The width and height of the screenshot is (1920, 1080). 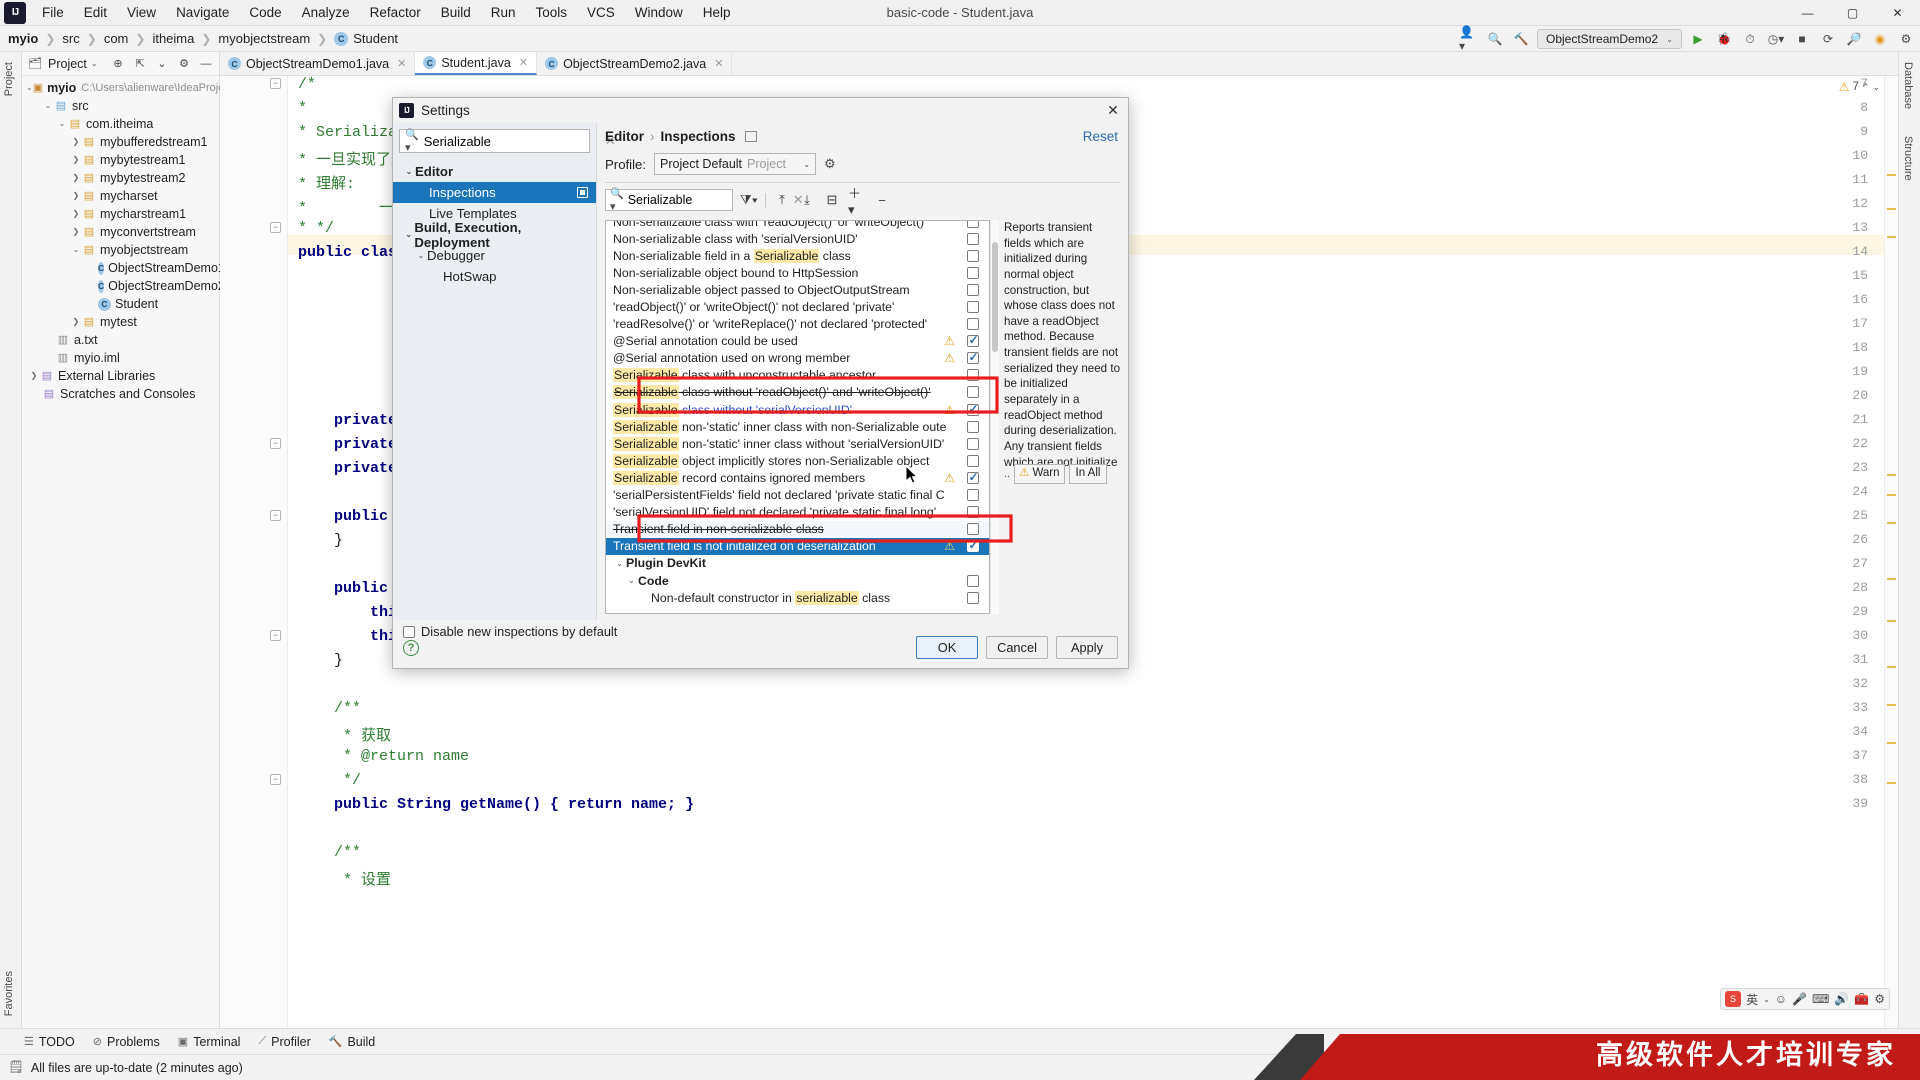 I want to click on editor-marker-bar, so click(x=1891, y=552).